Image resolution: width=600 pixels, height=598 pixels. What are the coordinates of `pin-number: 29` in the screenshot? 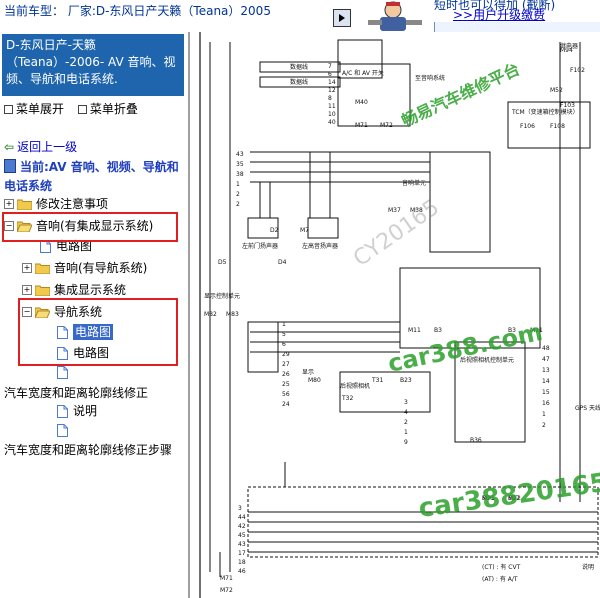 It's located at (286, 354).